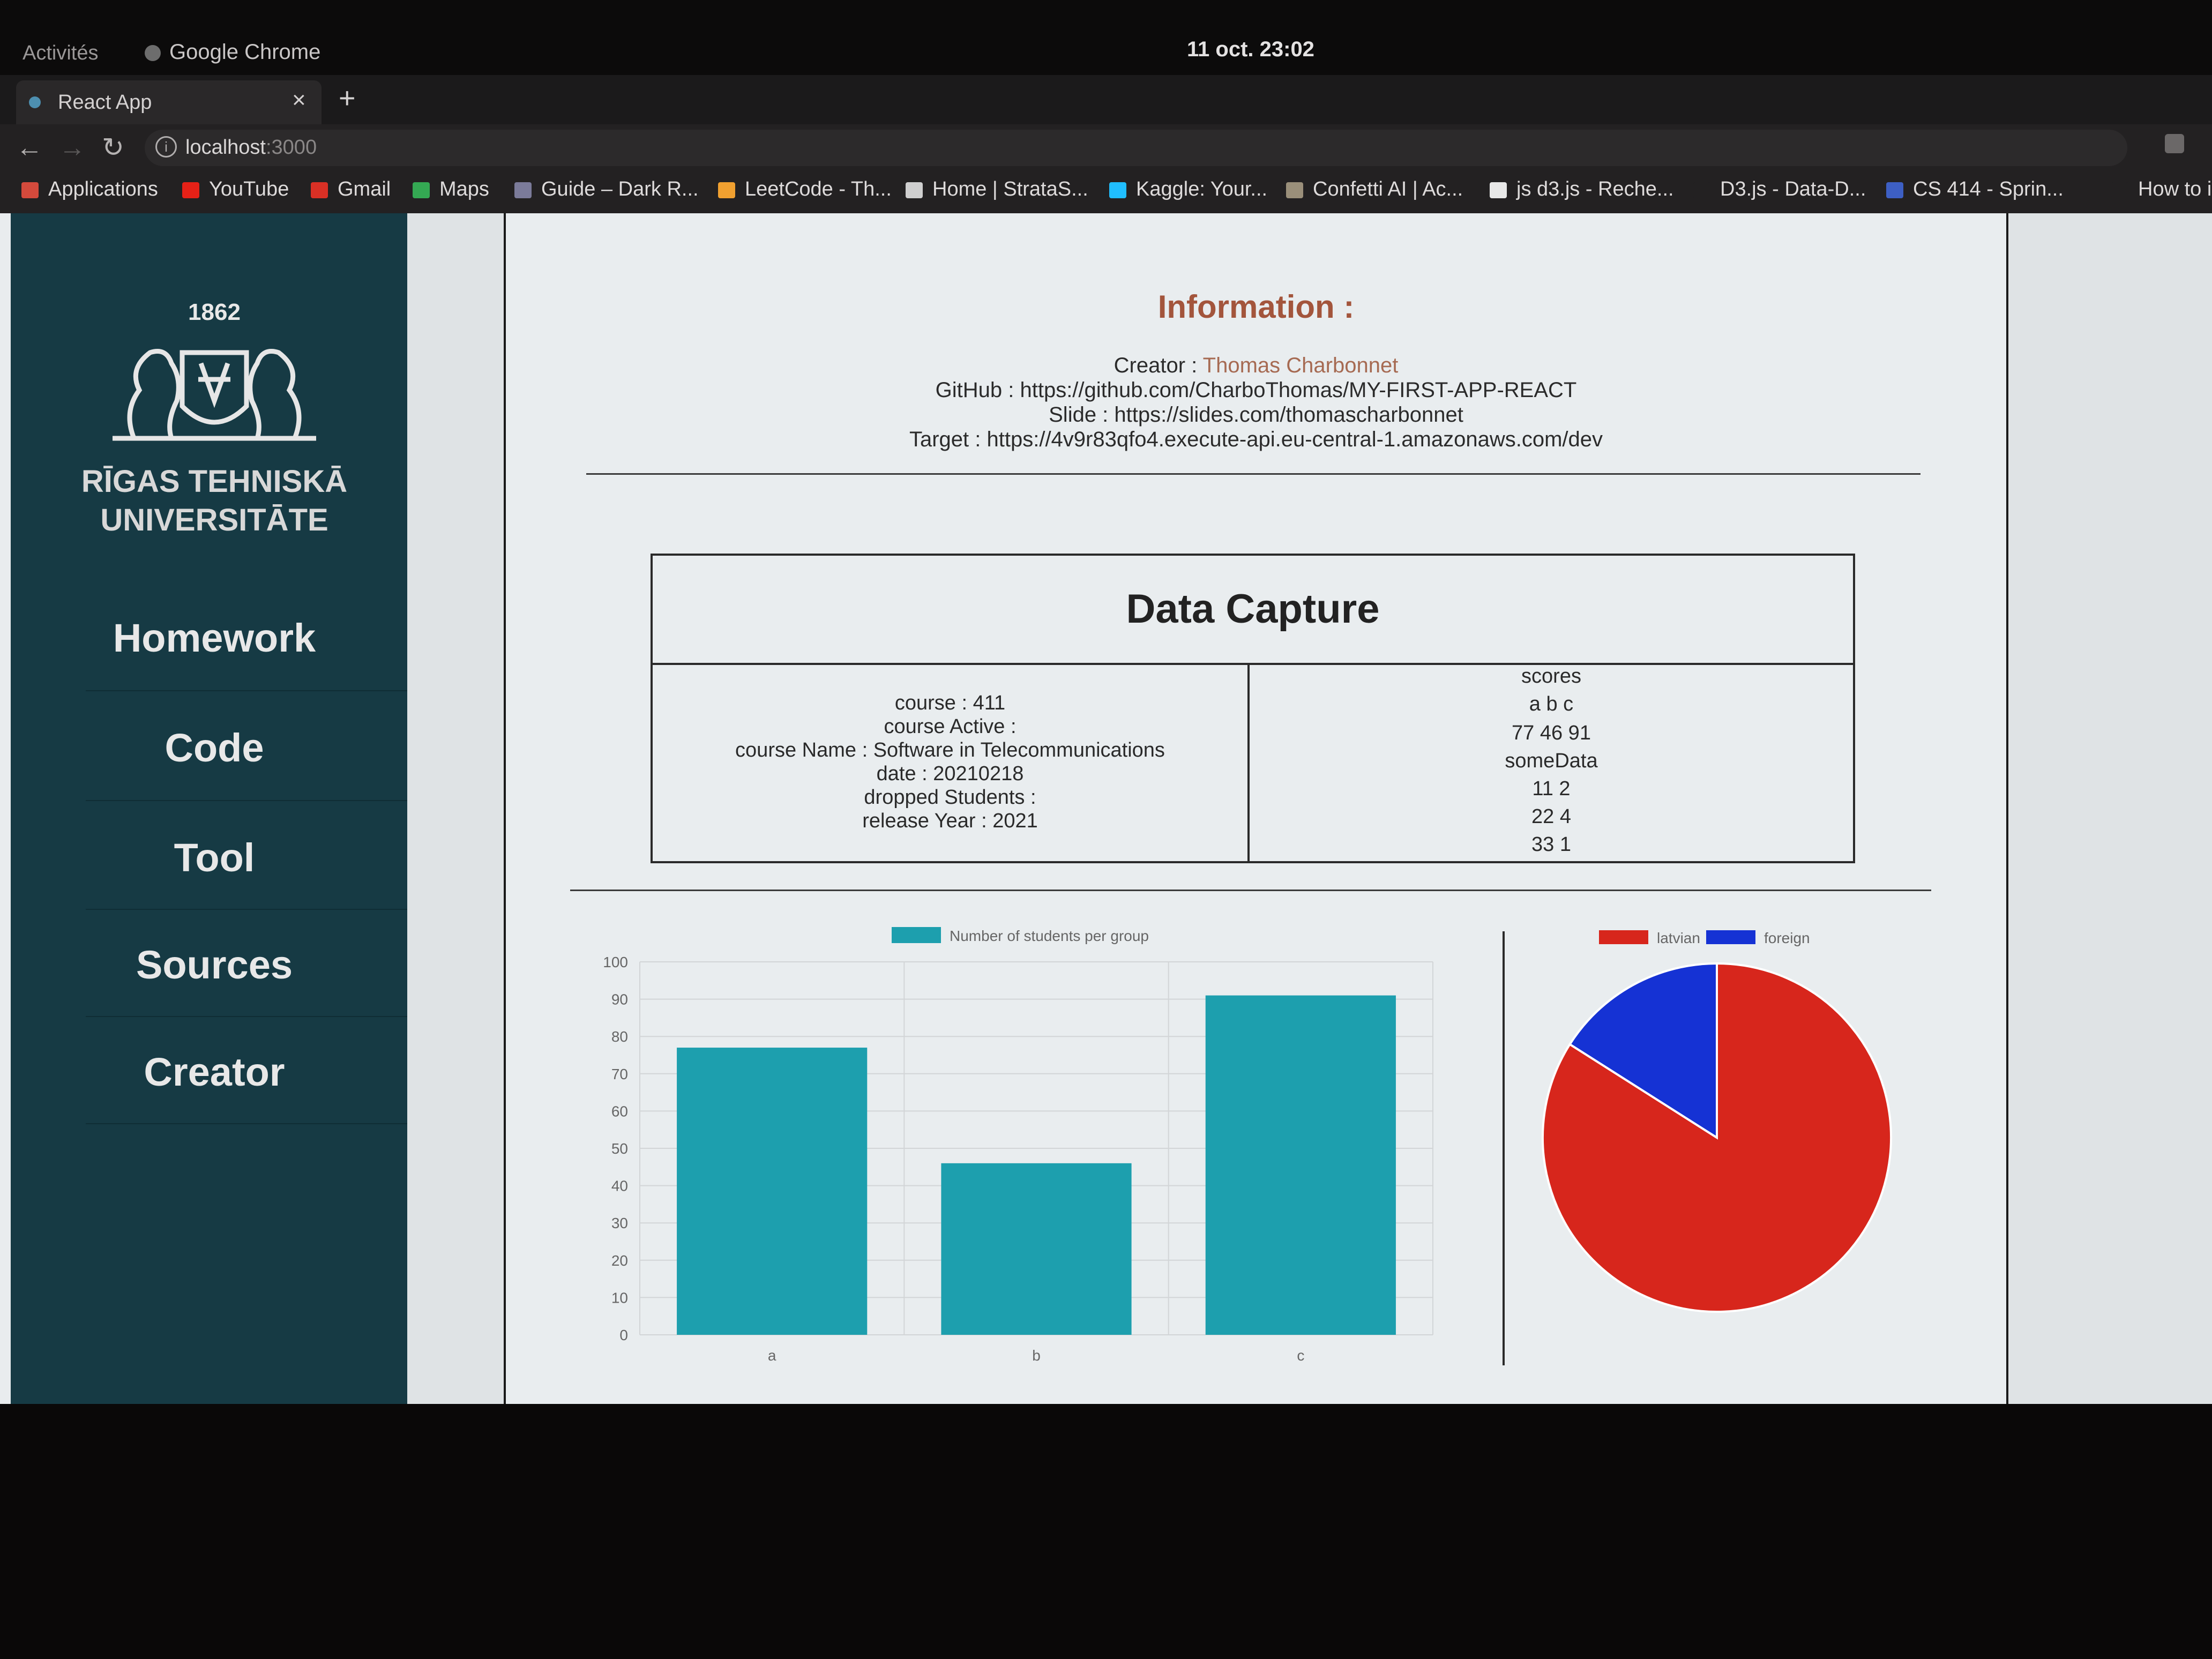 This screenshot has width=2212, height=1659. Describe the element at coordinates (950, 821) in the screenshot. I see `release-year-field: release Year : 2021` at that location.